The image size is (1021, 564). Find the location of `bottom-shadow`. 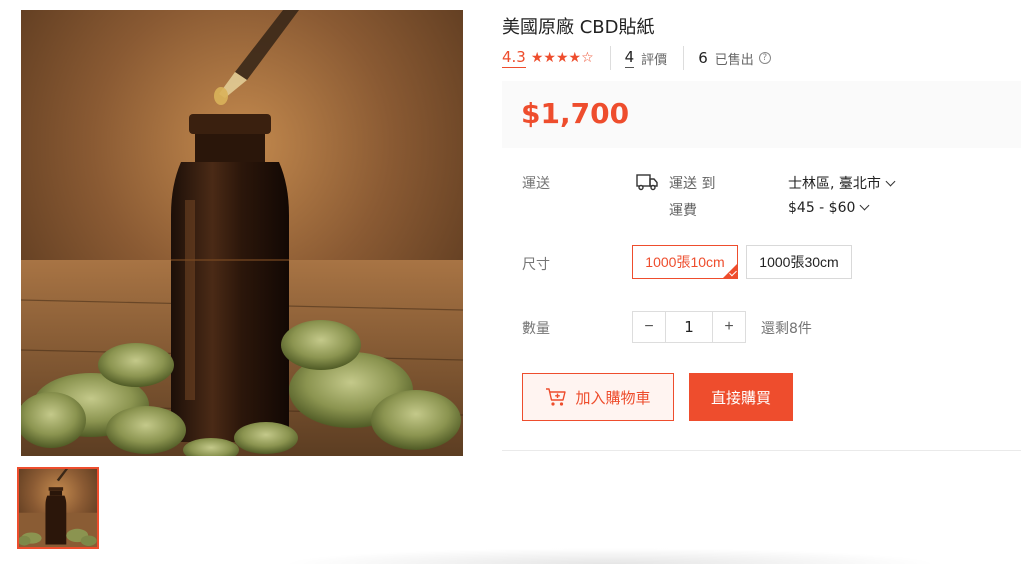

bottom-shadow is located at coordinates (610, 556).